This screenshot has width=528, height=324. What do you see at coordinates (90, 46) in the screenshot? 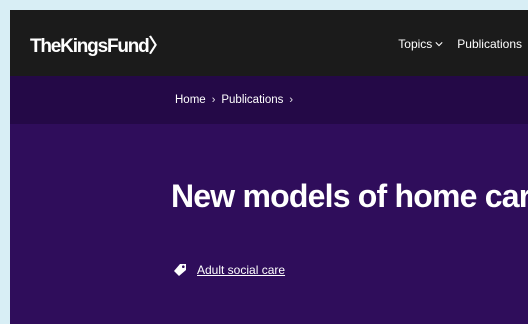
I see `logo-text: TheKingsFund` at bounding box center [90, 46].